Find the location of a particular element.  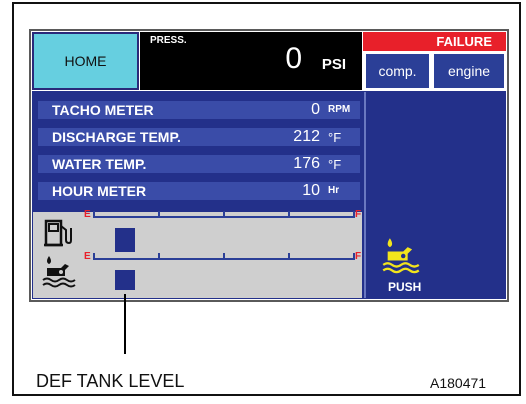

readout-row-discharge-temp: DISCHARGE TEMP. 212 °F is located at coordinates (199, 137).